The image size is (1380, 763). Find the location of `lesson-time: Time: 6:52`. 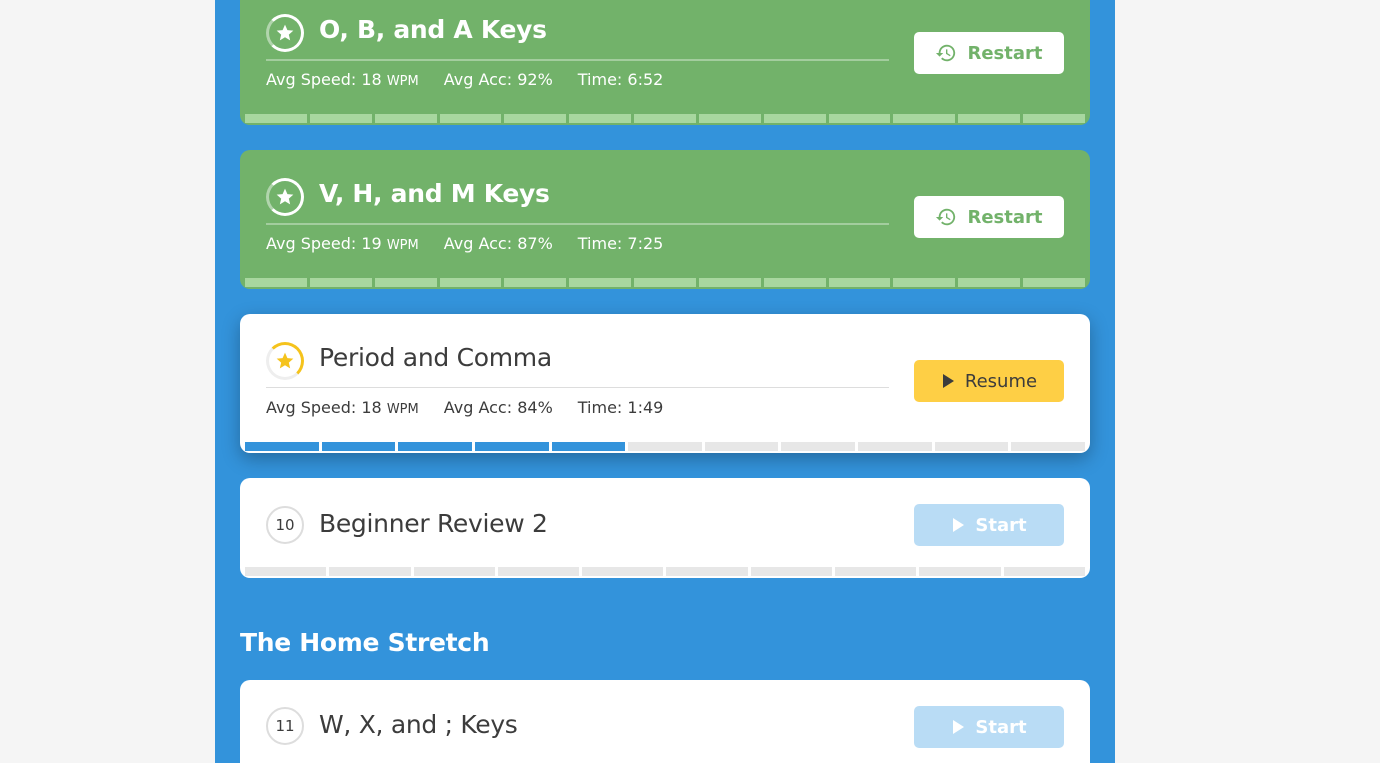

lesson-time: Time: 6:52 is located at coordinates (620, 79).